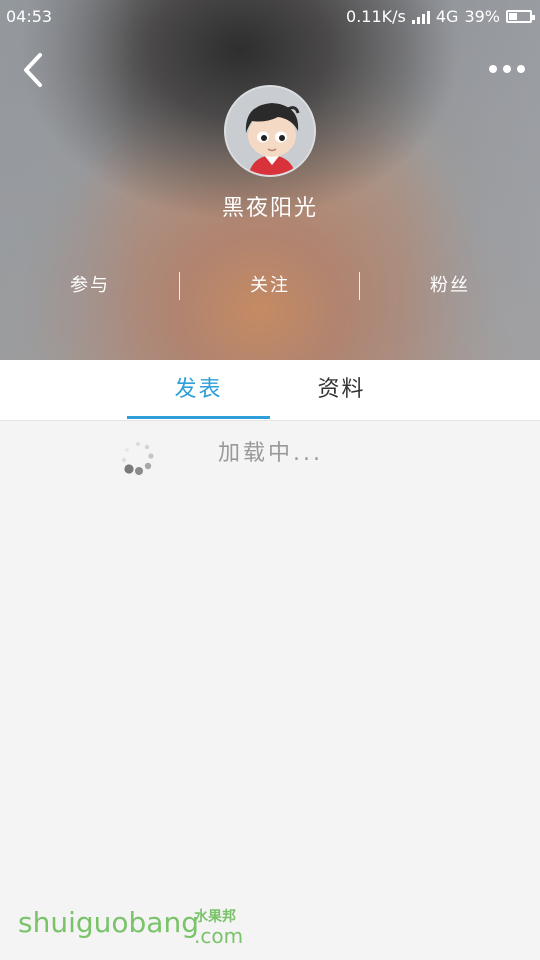 This screenshot has width=540, height=960. Describe the element at coordinates (108, 922) in the screenshot. I see `watermark-text: shuiguobang` at that location.